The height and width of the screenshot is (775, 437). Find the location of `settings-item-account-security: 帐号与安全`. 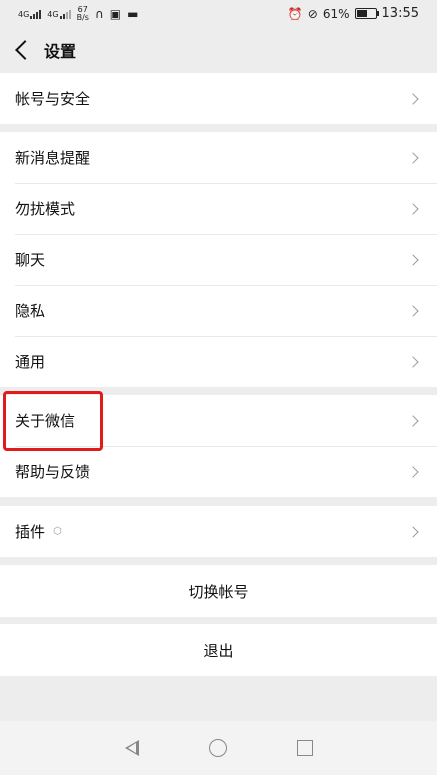

settings-item-account-security: 帐号与安全 is located at coordinates (218, 98).